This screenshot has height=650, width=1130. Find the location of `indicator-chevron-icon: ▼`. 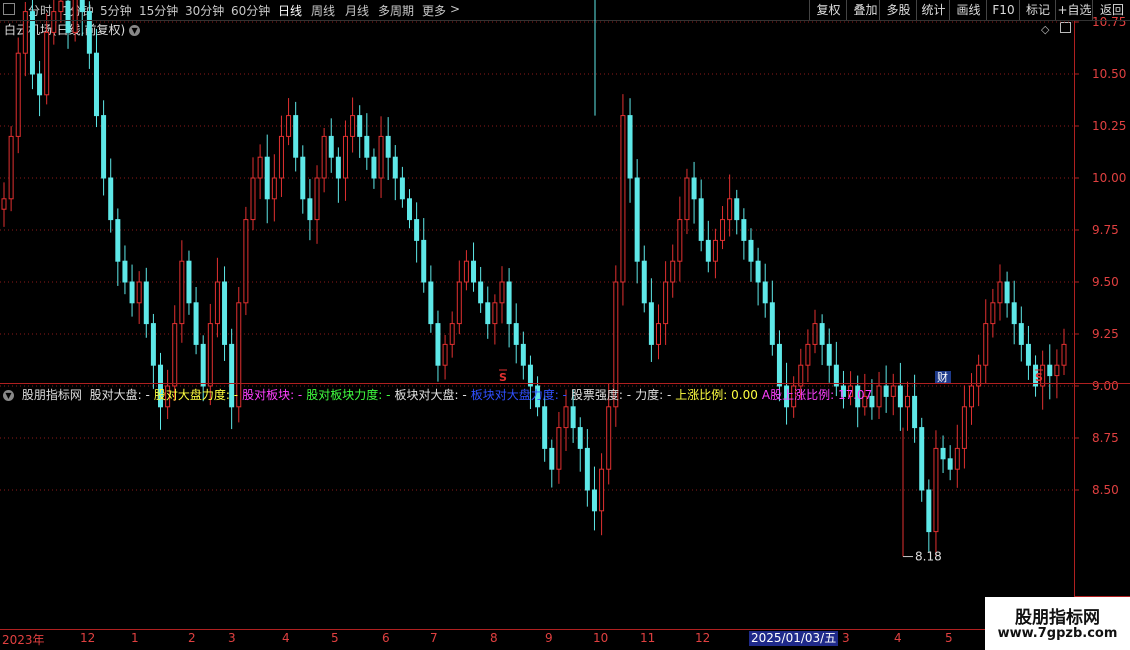

indicator-chevron-icon: ▼ is located at coordinates (8, 395).